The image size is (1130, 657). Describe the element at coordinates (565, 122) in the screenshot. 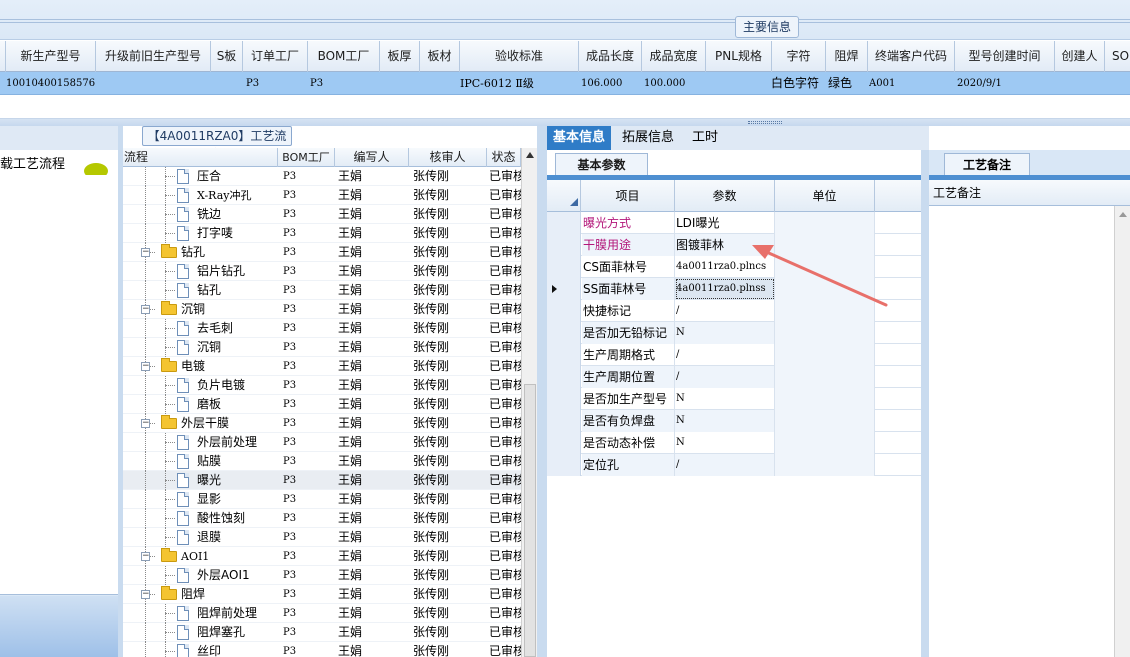

I see `horizontal-splitter` at that location.